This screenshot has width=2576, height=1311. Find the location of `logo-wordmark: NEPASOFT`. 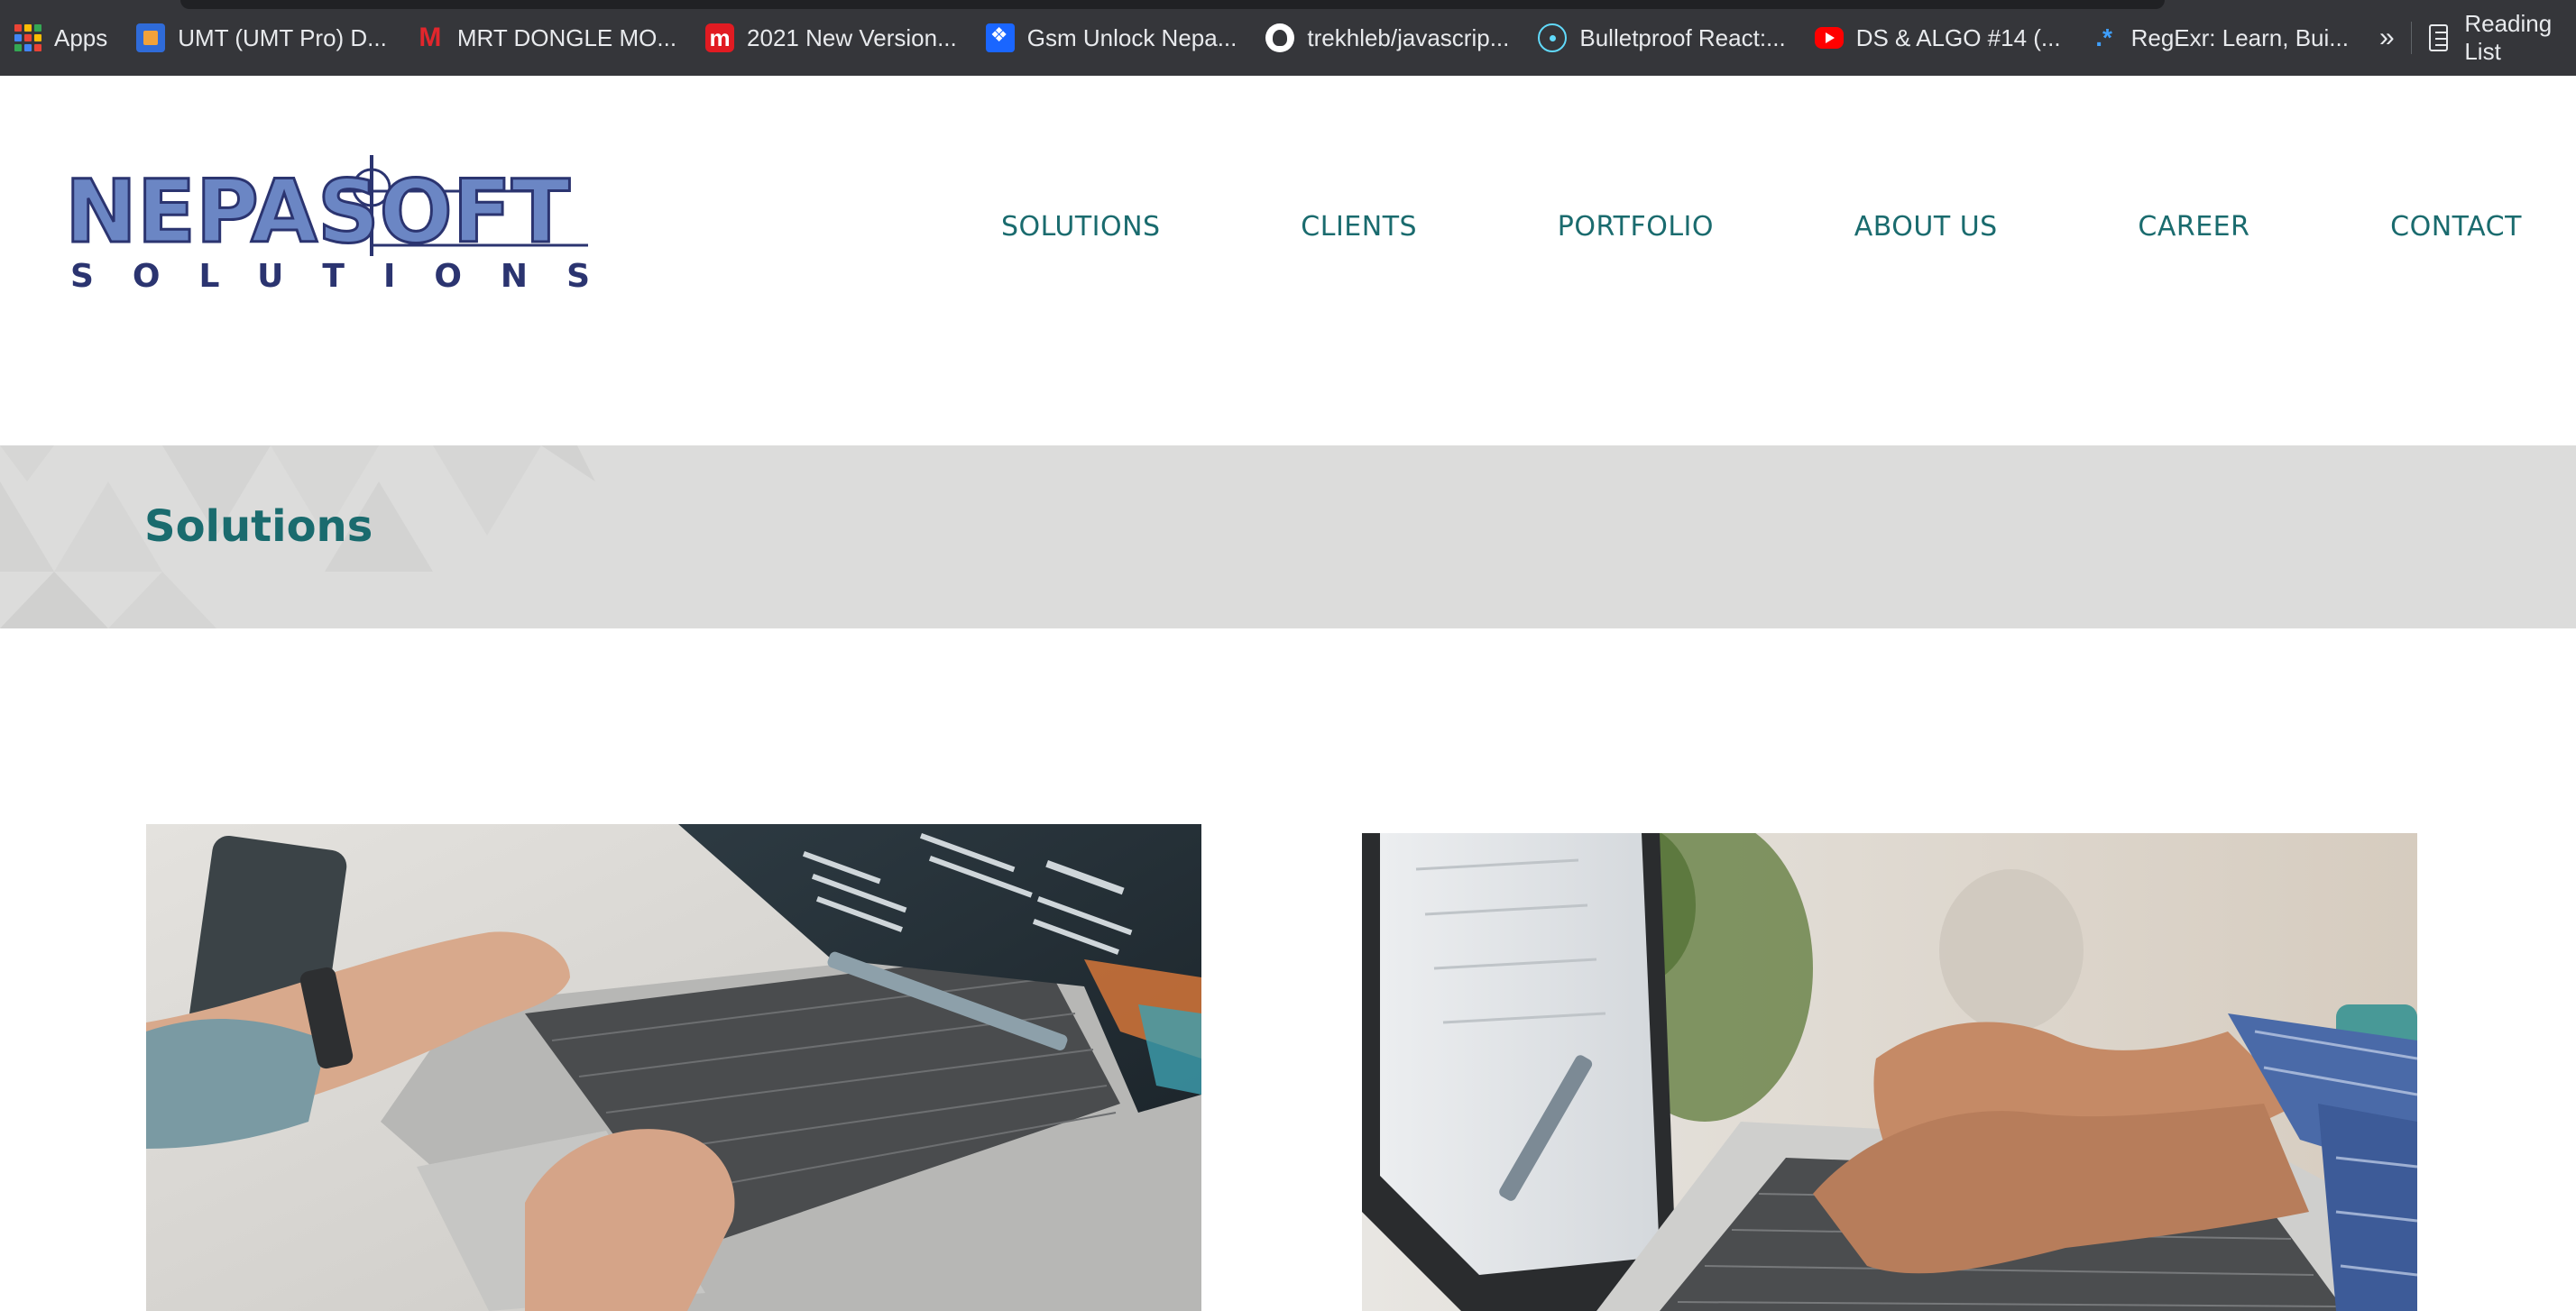

logo-wordmark: NEPASOFT is located at coordinates (317, 211).